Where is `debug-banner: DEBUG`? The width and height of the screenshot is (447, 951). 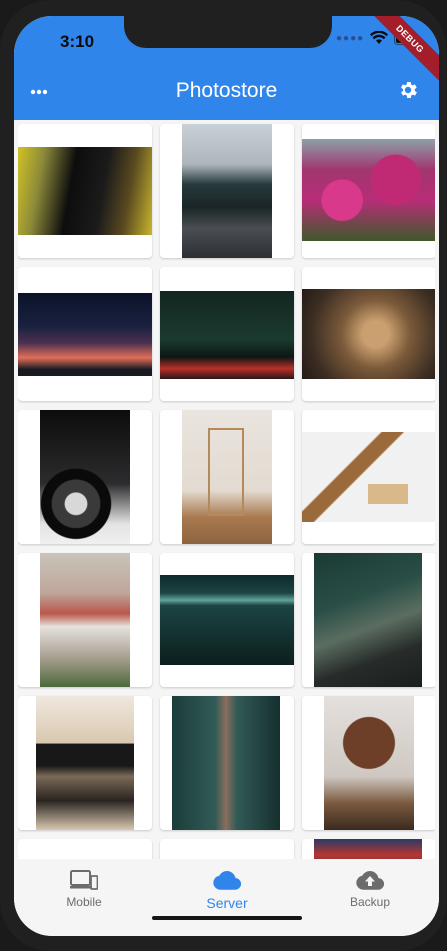
debug-banner: DEBUG is located at coordinates (401, 50).